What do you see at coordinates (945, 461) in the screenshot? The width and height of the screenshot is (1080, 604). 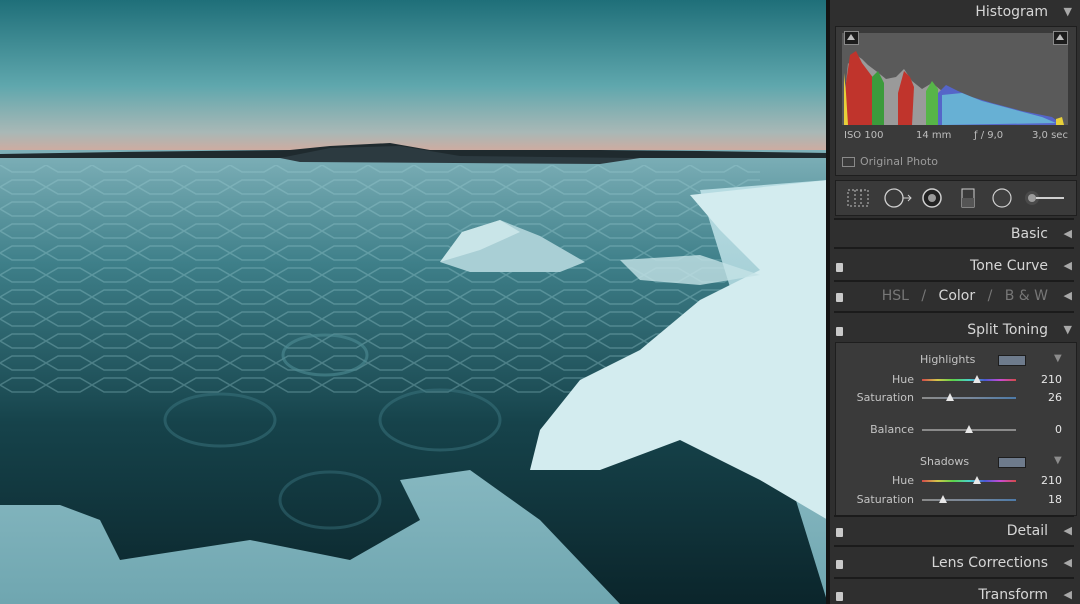 I see `shadows-label: Shadows` at bounding box center [945, 461].